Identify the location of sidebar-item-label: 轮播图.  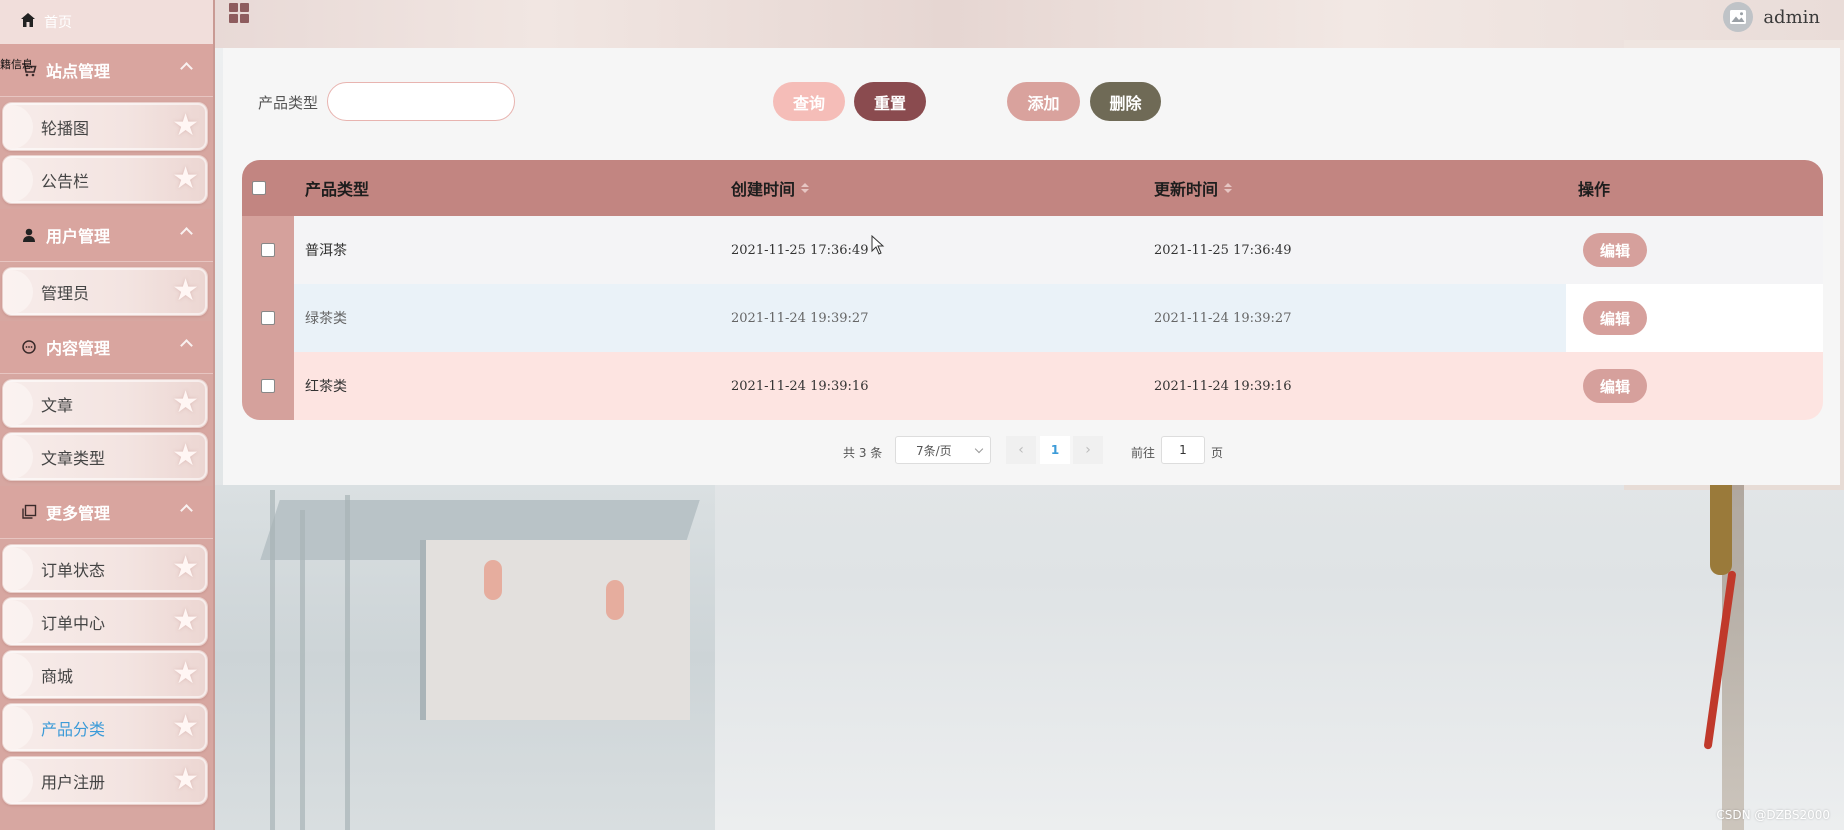
(65, 128).